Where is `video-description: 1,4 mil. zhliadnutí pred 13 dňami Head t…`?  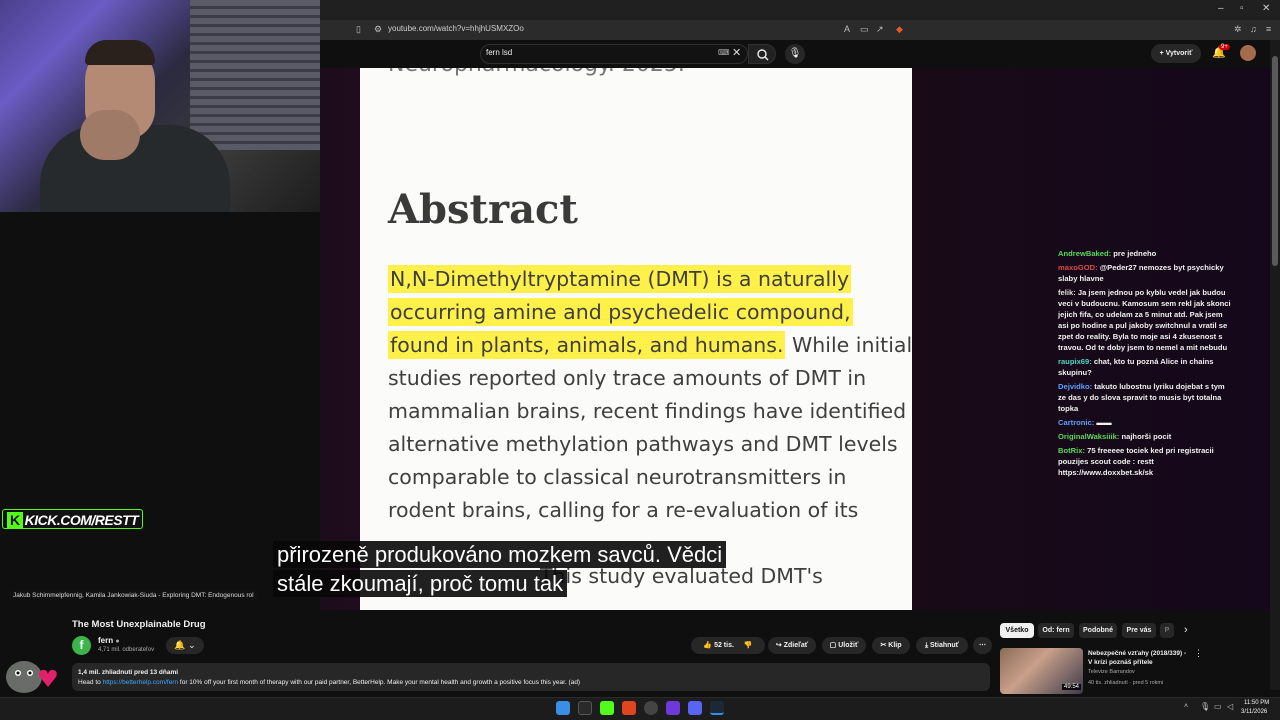 video-description: 1,4 mil. zhliadnutí pred 13 dňami Head t… is located at coordinates (531, 677).